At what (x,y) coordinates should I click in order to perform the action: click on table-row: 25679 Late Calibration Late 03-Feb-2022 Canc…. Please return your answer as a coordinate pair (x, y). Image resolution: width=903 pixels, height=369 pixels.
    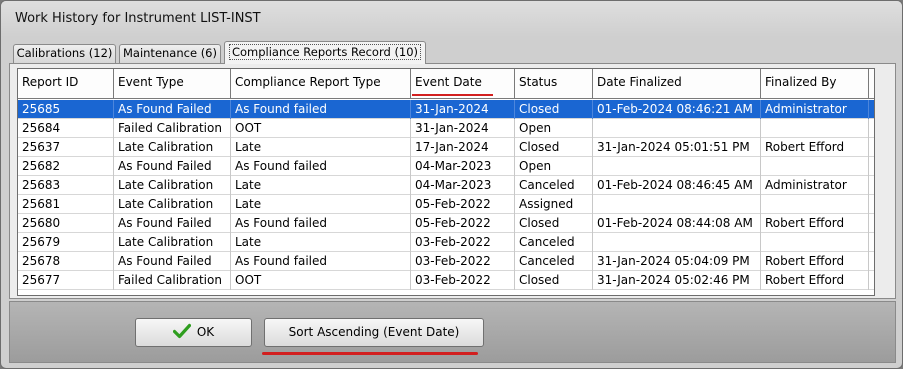
    Looking at the image, I should click on (446, 242).